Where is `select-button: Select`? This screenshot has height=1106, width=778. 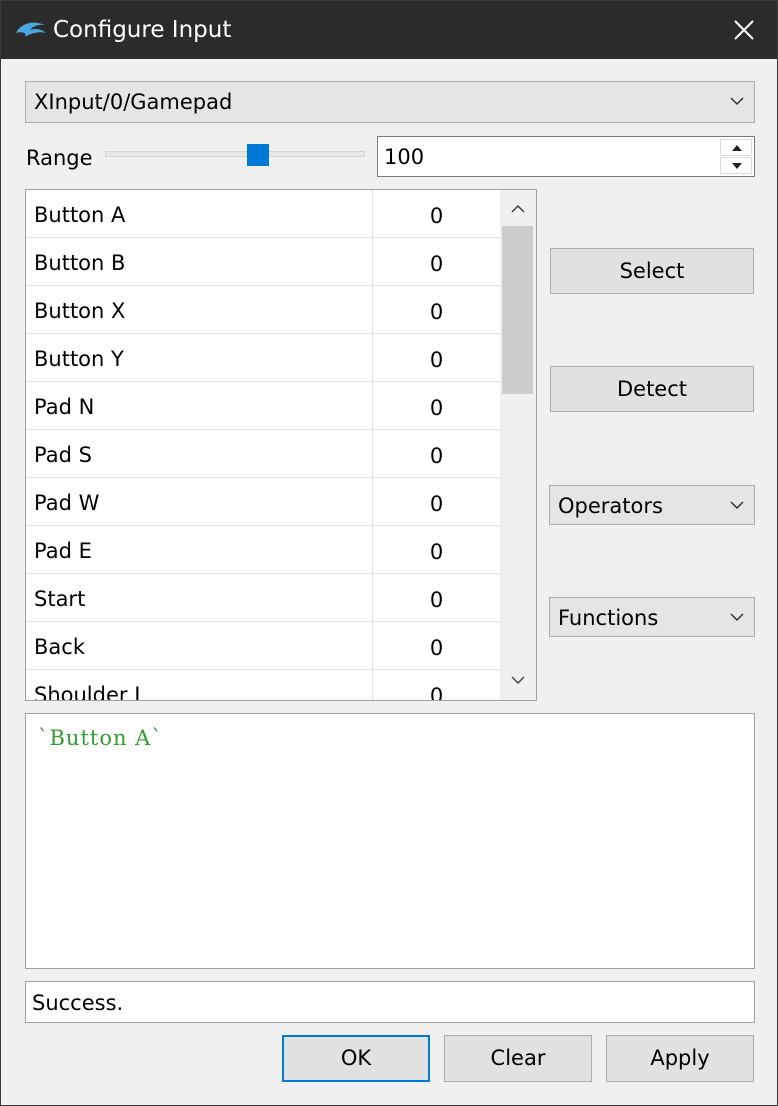
select-button: Select is located at coordinates (652, 271).